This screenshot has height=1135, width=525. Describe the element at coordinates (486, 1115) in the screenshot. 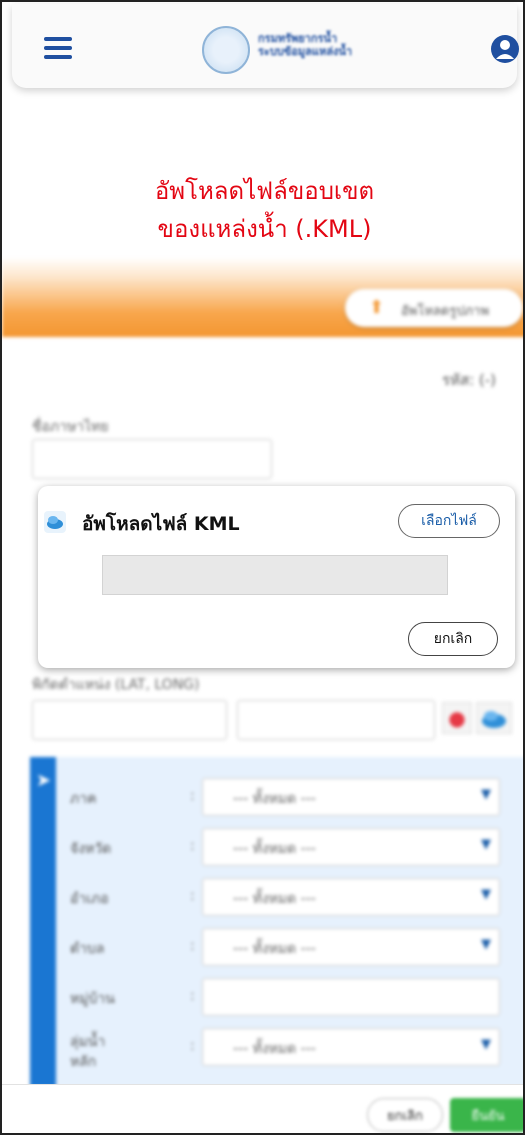

I see `footer-confirm-button: ยืนยัน` at that location.